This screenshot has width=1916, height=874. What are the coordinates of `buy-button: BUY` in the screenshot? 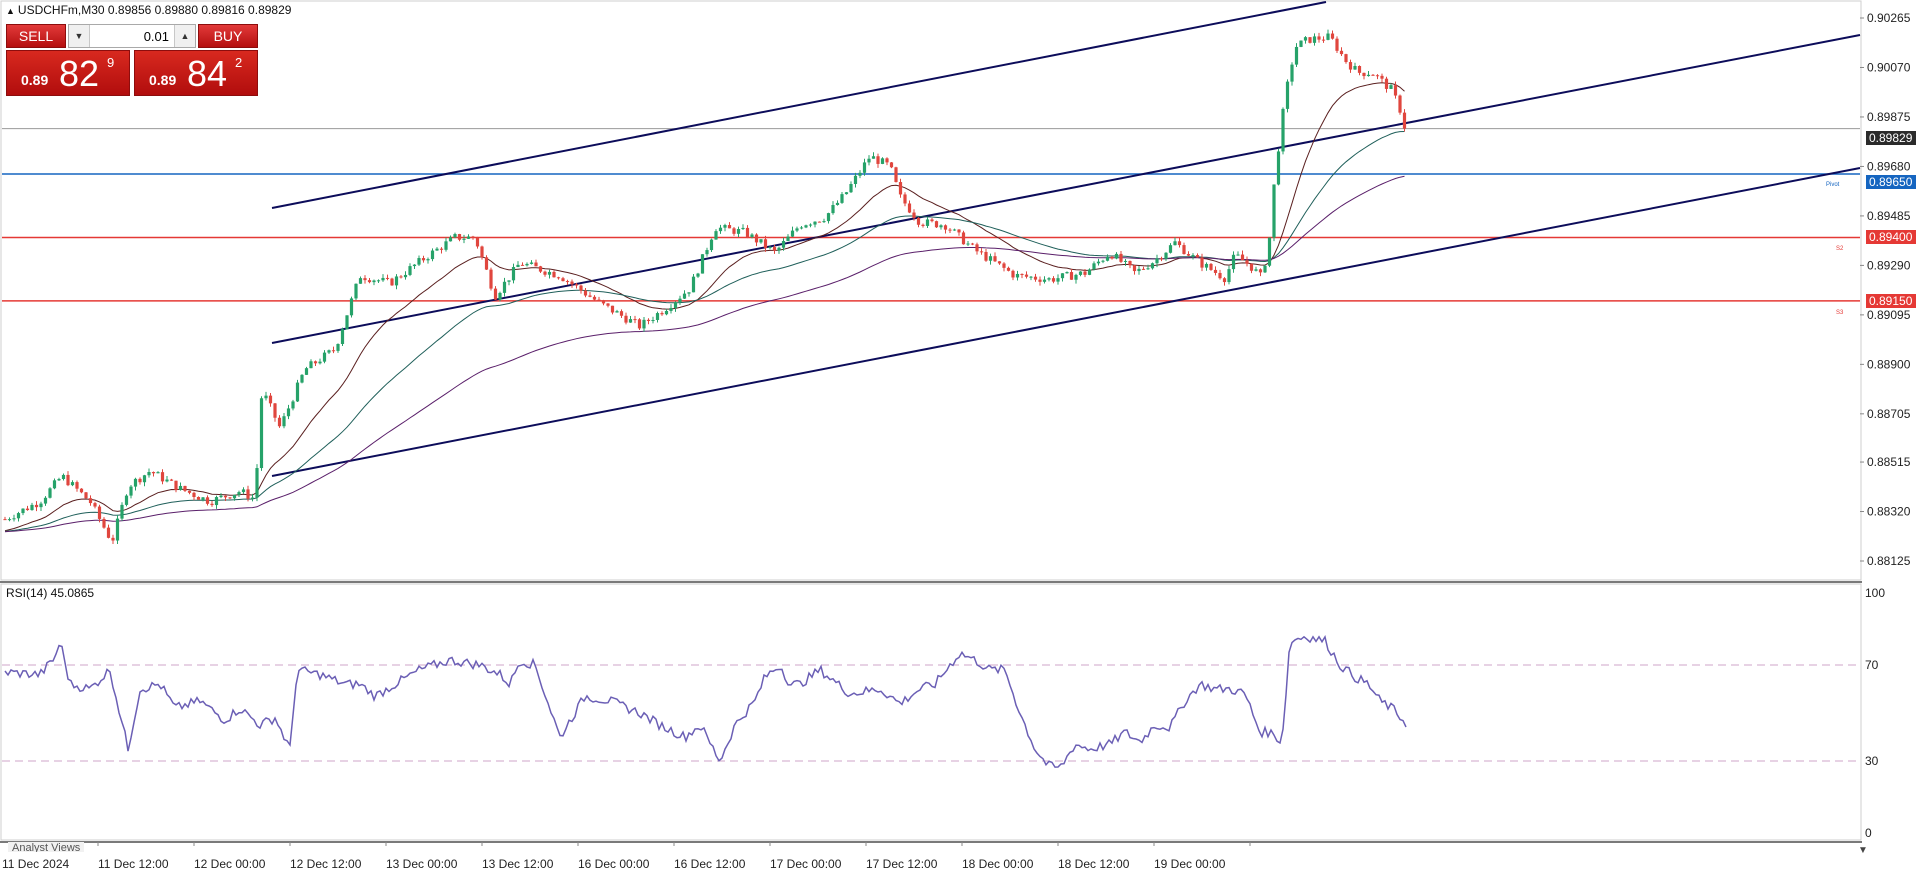 It's located at (228, 36).